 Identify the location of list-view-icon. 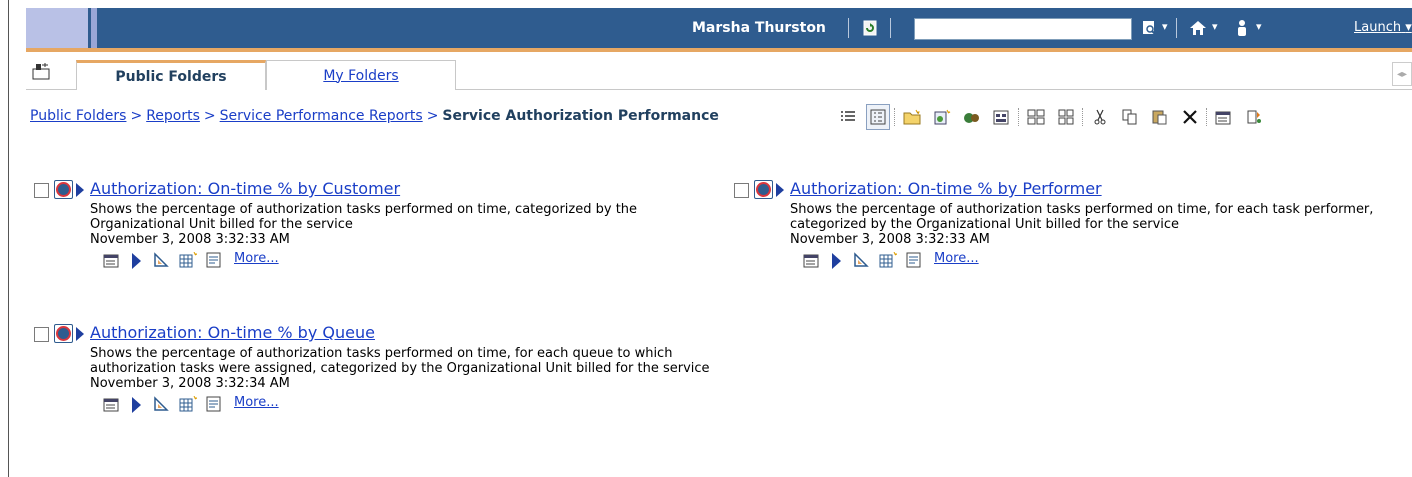
(848, 117).